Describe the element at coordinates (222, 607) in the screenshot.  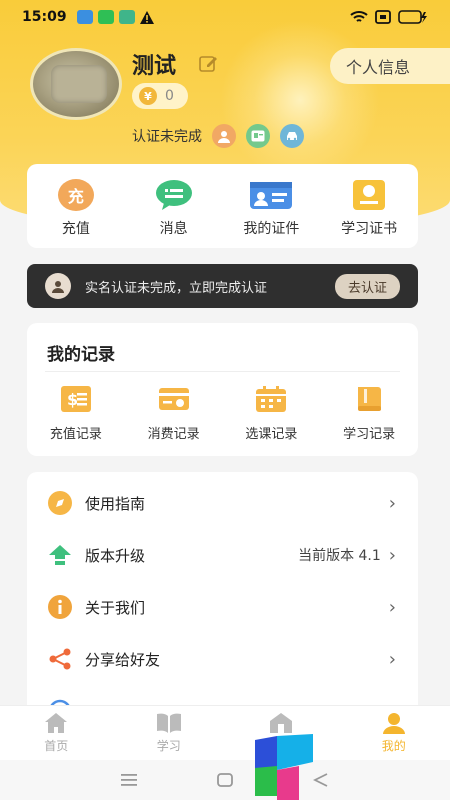
I see `menu-about: 关于我们 ›` at that location.